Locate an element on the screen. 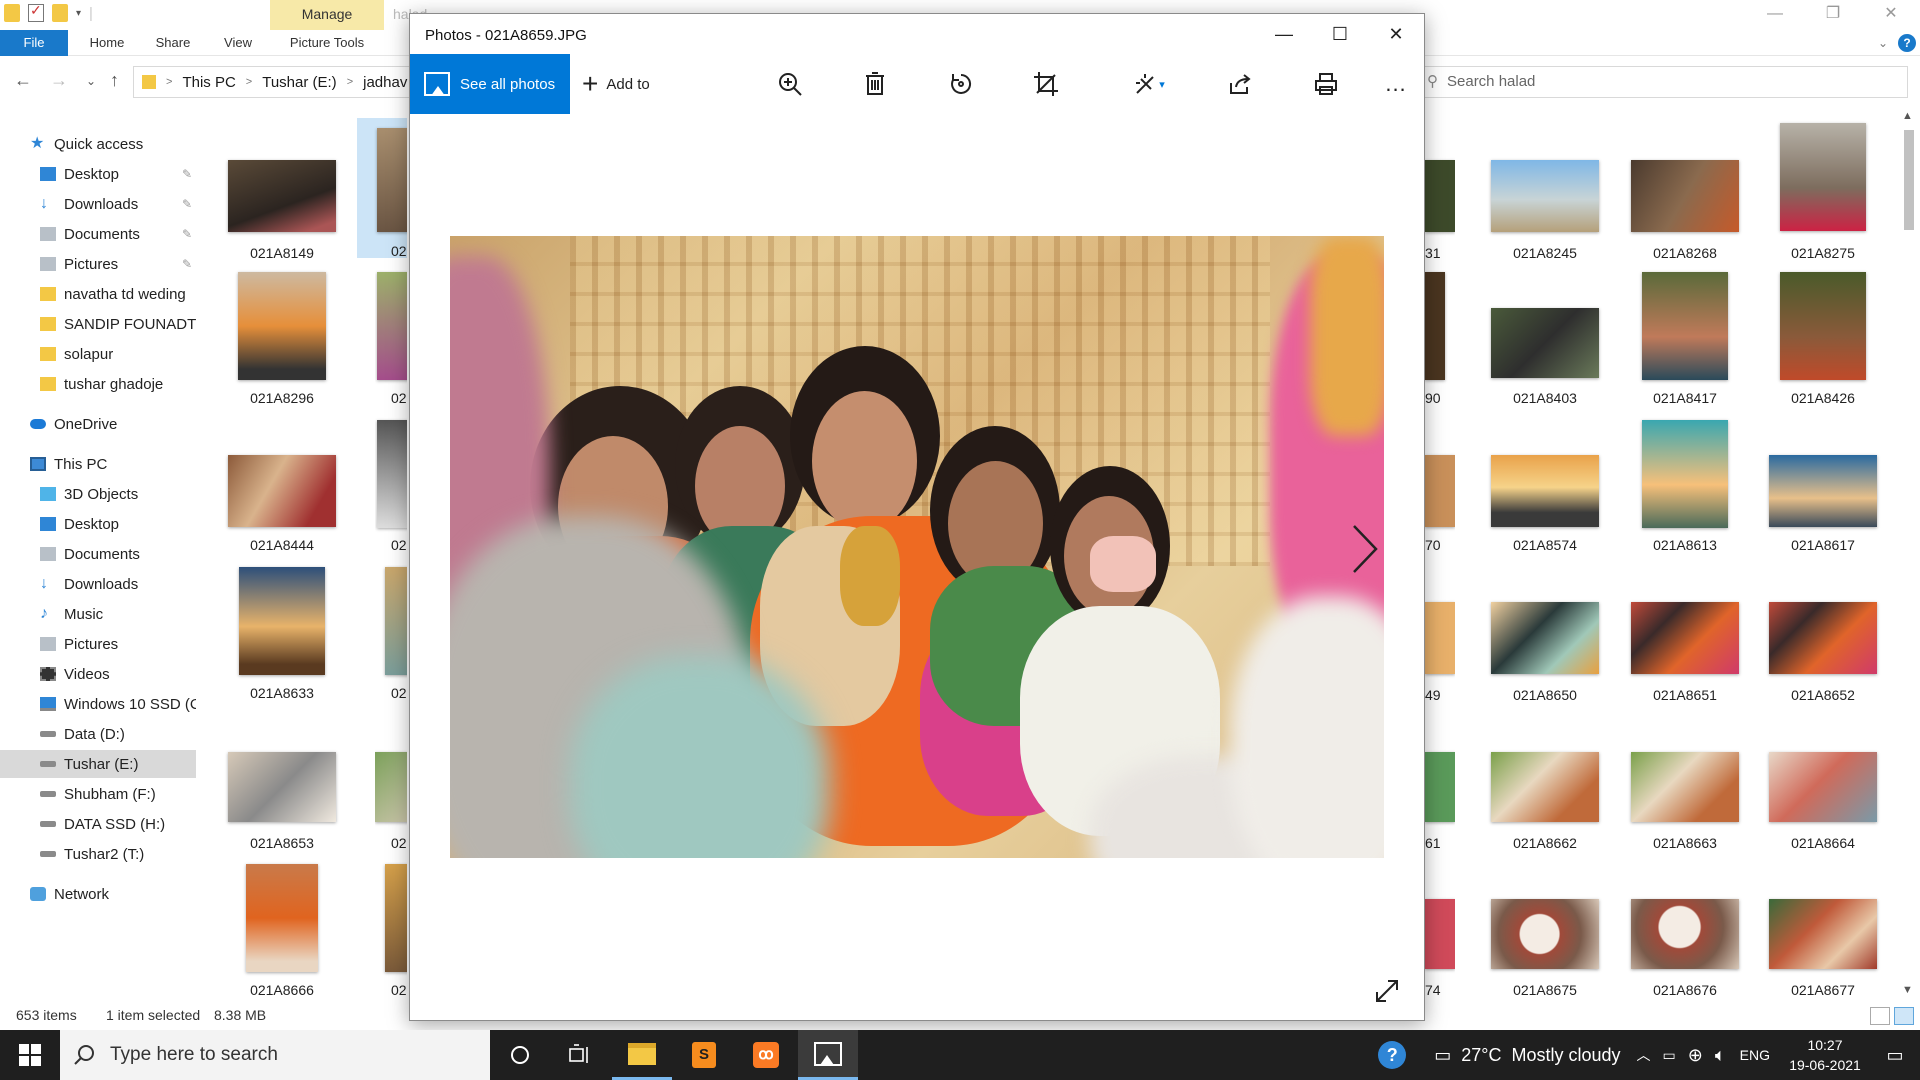  print-button is located at coordinates (1326, 84).